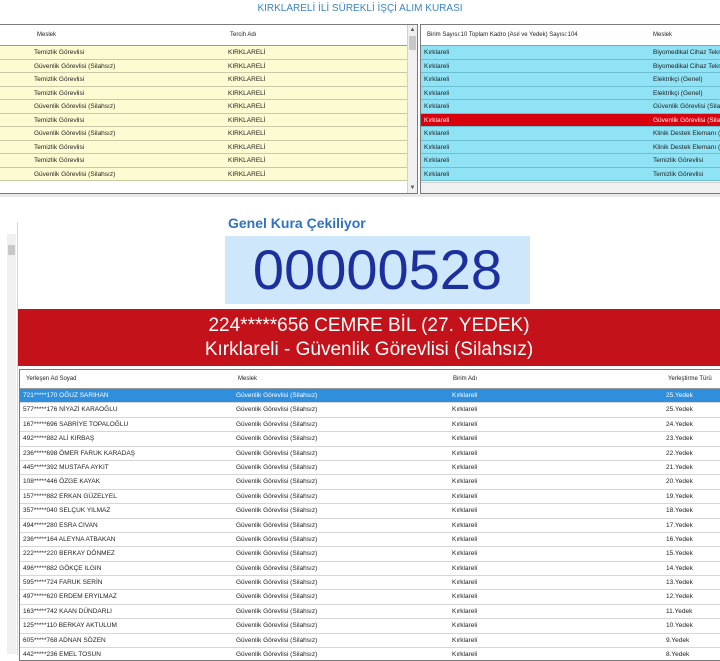 The width and height of the screenshot is (720, 661). Describe the element at coordinates (67, 611) in the screenshot. I see `result-row-cell: 163*****742 KAAN DÜNDARLI` at that location.